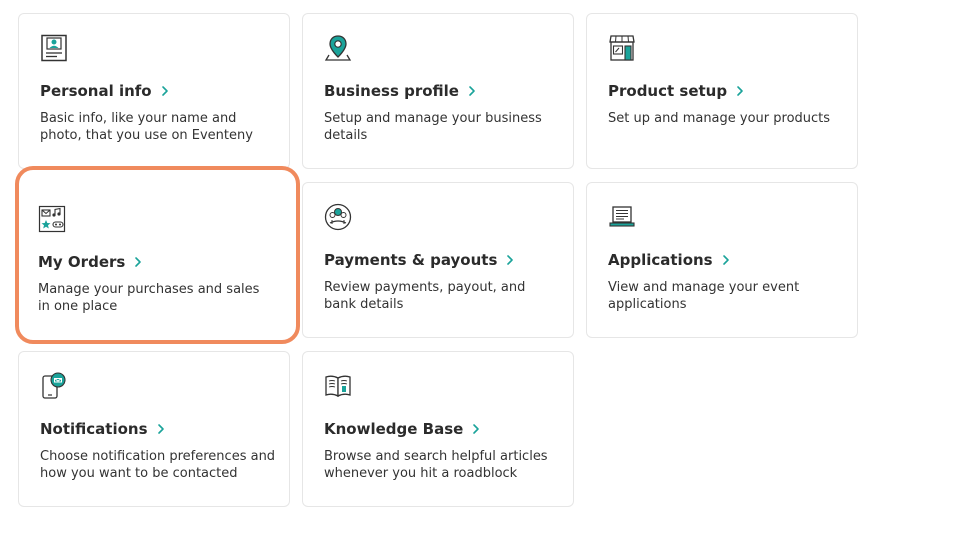  I want to click on card-title: Knowledge Base, so click(394, 429).